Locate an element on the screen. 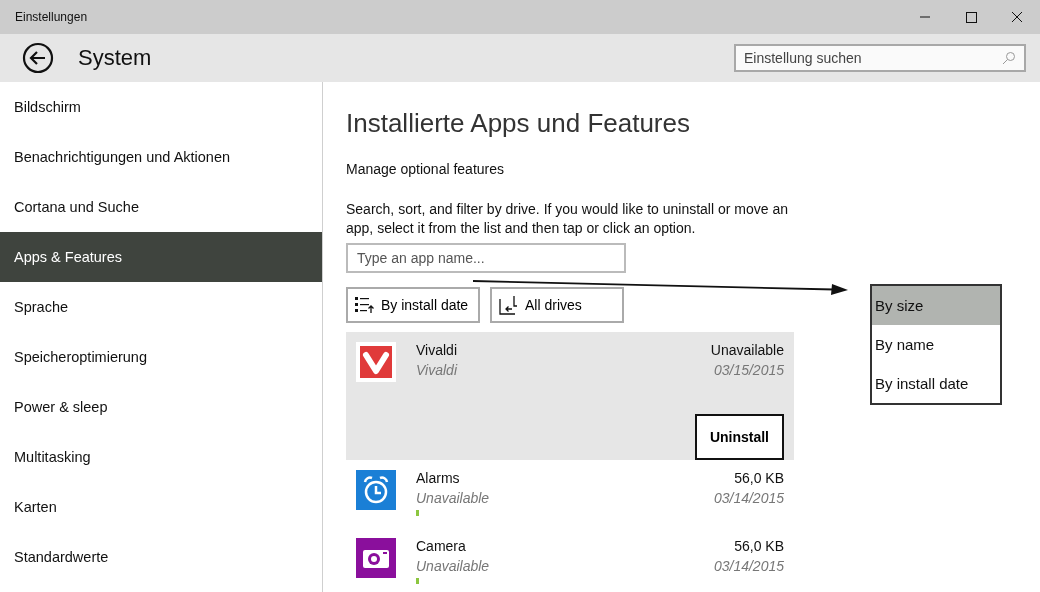  search-field: Einstellung suchen is located at coordinates (880, 58).